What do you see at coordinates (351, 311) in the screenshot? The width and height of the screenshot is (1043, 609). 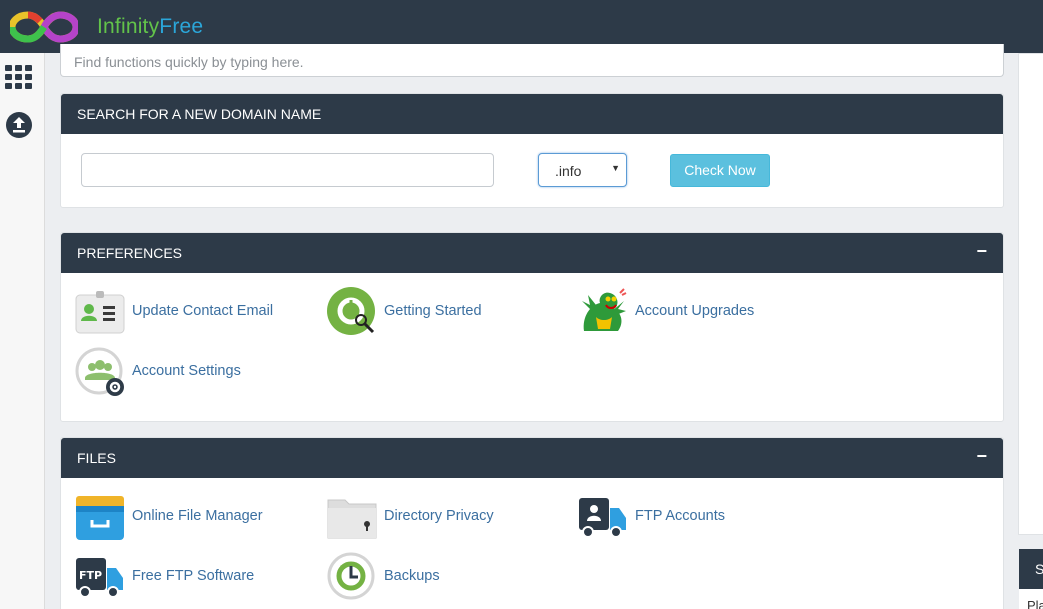 I see `getting-started-icon` at bounding box center [351, 311].